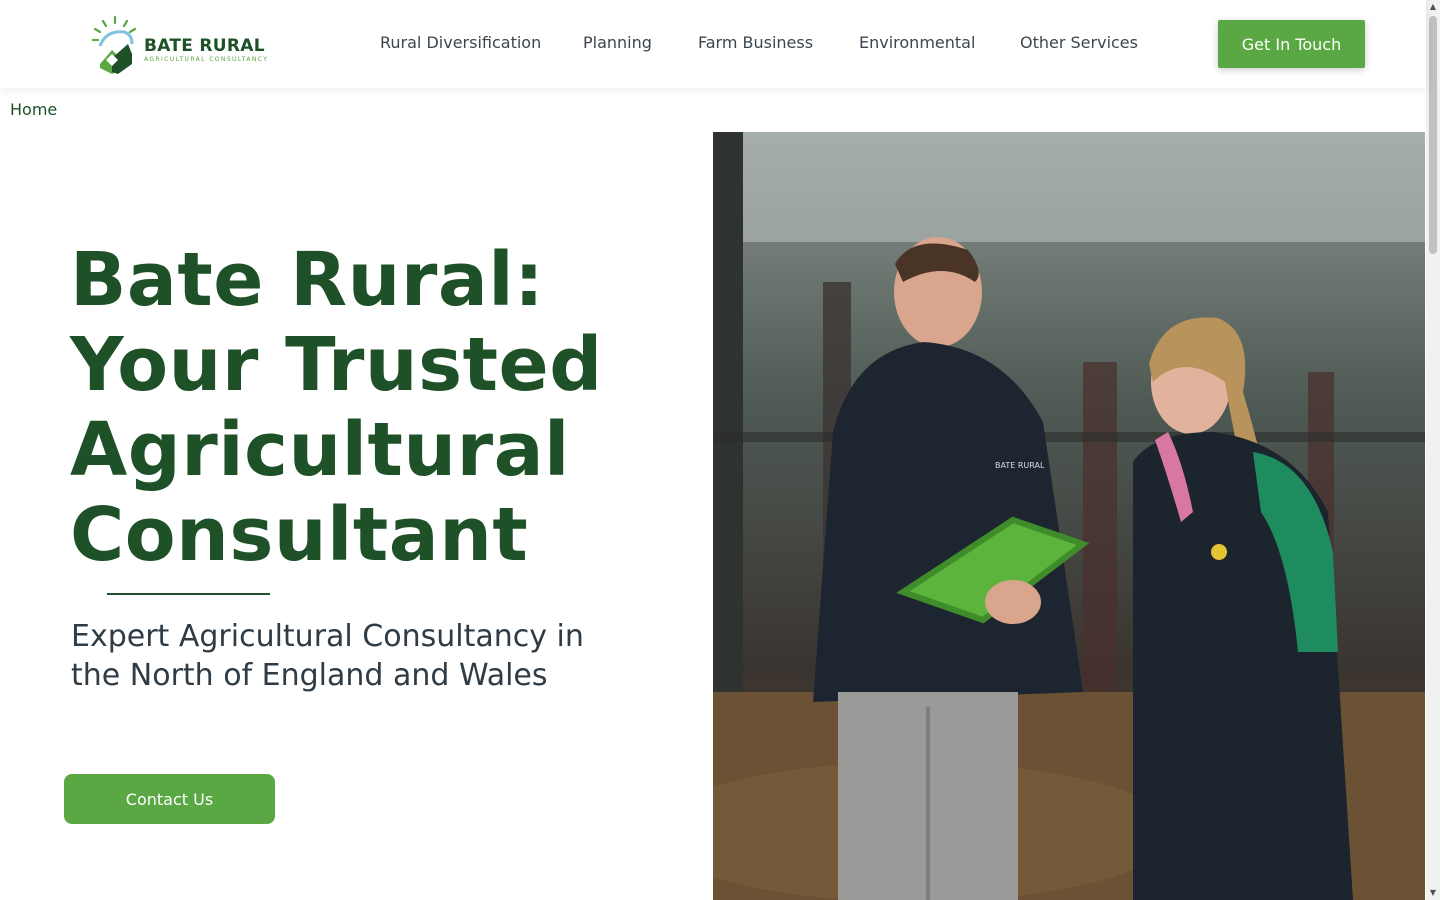 The image size is (1440, 900). Describe the element at coordinates (206, 59) in the screenshot. I see `logo-tagline: AGRICULTURAL CONSULTANCY` at that location.